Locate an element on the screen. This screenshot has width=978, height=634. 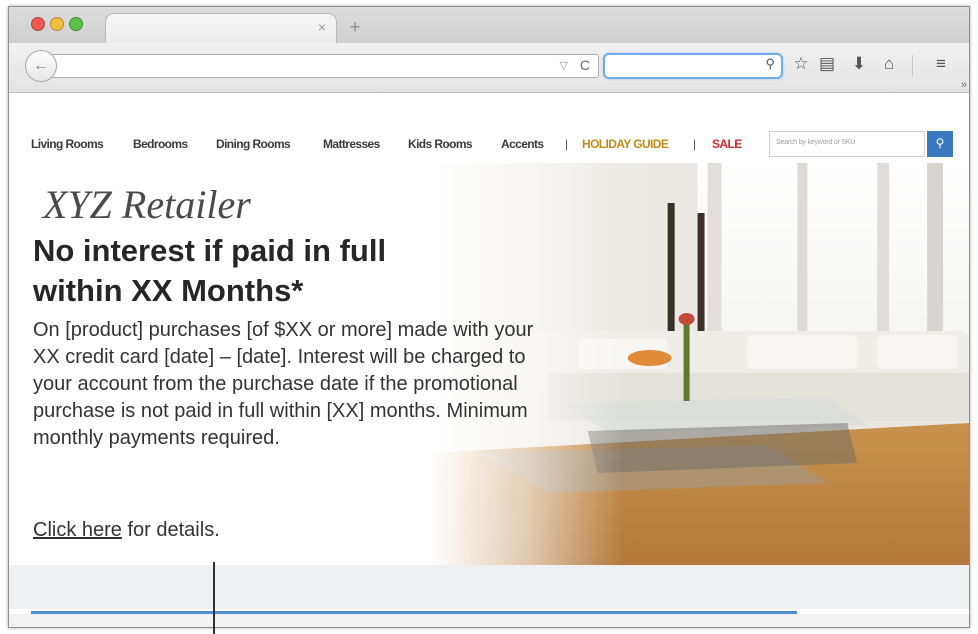
nav-mattresses: Mattresses is located at coordinates (351, 144).